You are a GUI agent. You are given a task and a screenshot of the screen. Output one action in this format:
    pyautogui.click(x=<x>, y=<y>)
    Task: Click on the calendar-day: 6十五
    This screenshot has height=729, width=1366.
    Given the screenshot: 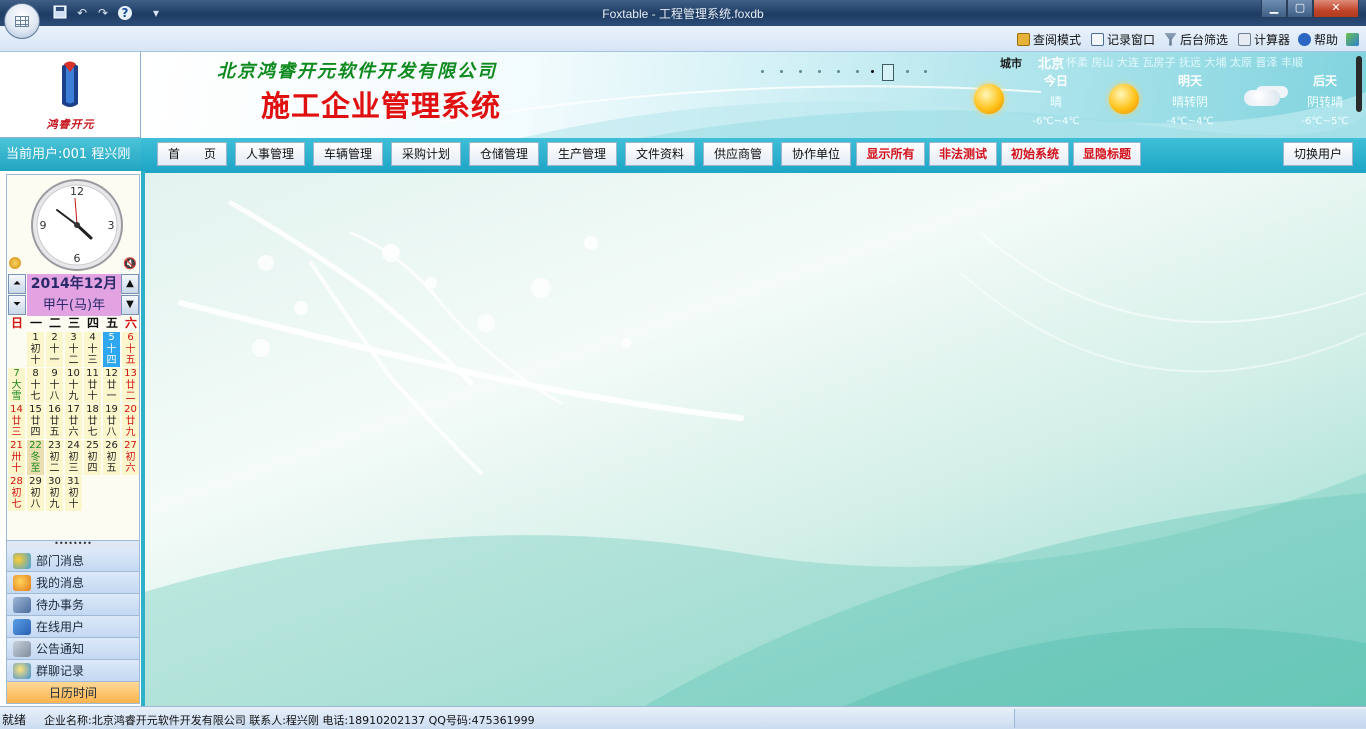 What is the action you would take?
    pyautogui.click(x=130, y=349)
    